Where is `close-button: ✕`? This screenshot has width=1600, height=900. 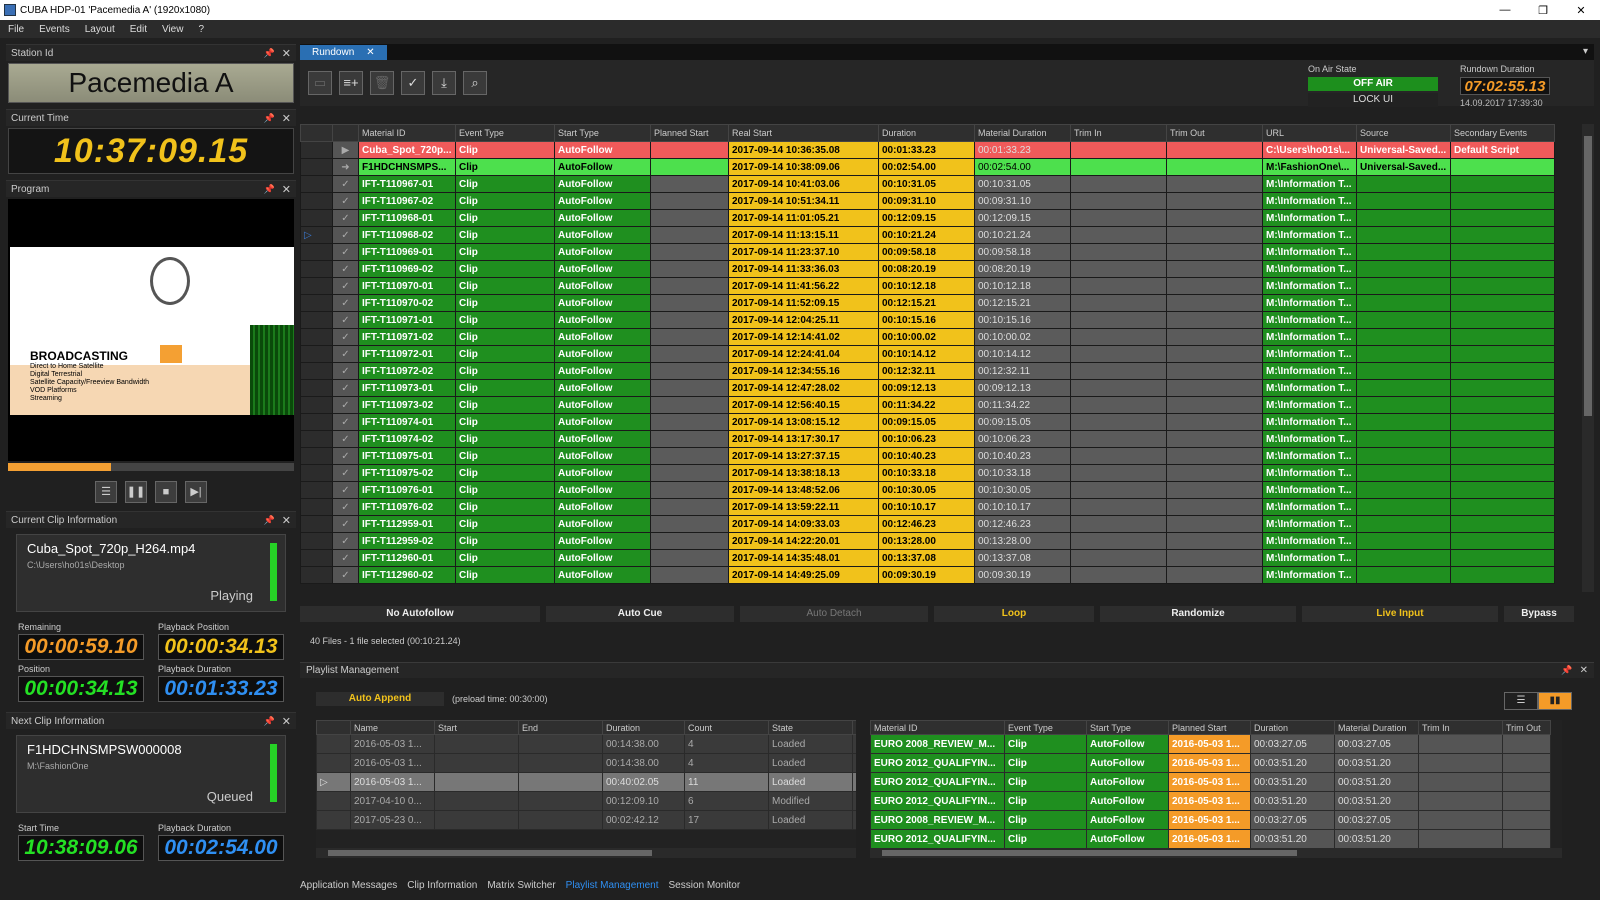
close-button: ✕ is located at coordinates (1581, 10).